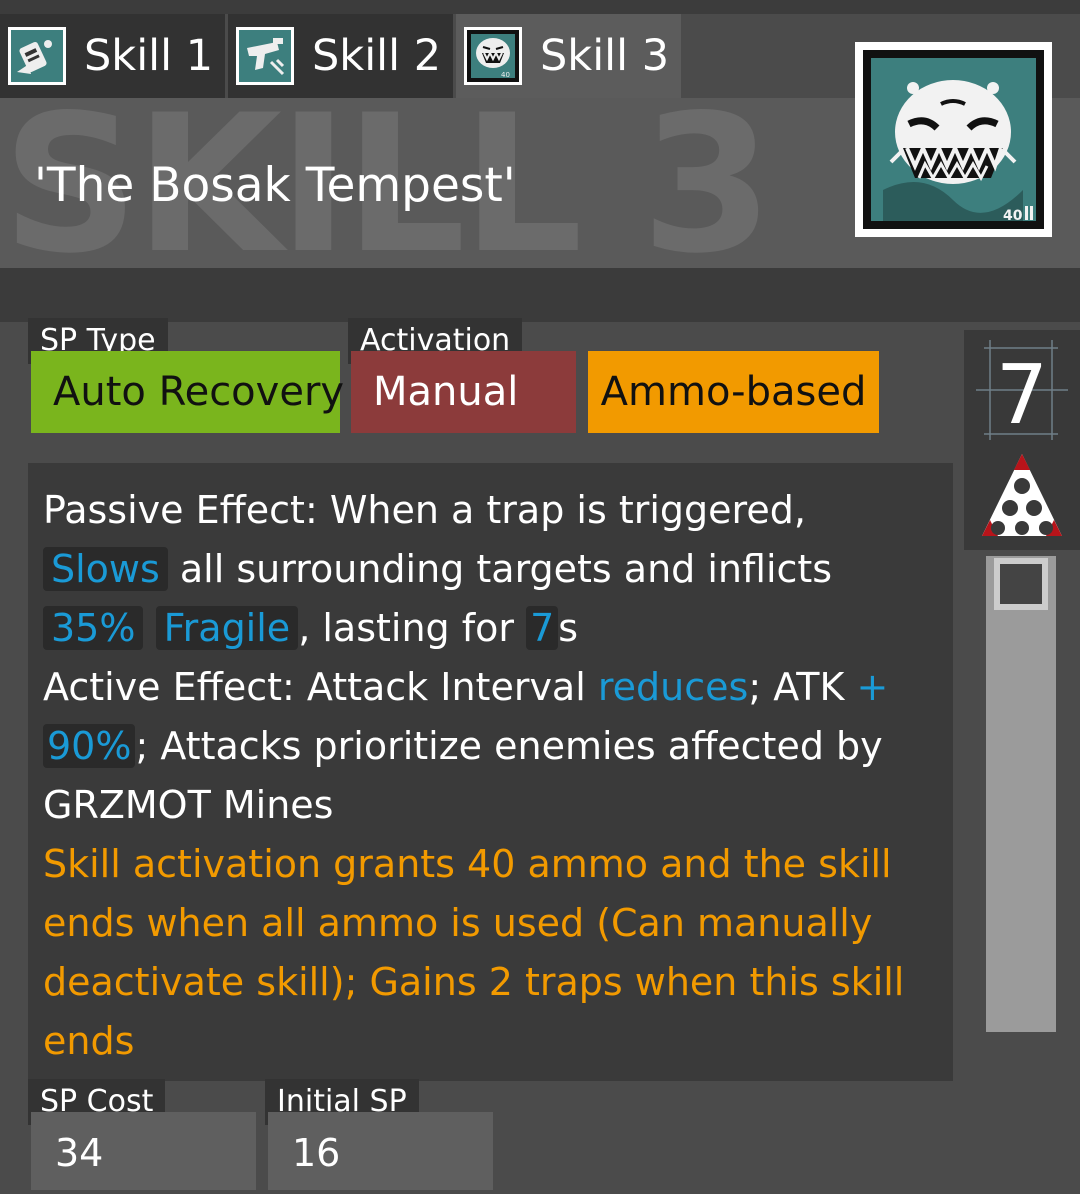  Describe the element at coordinates (93, 628) in the screenshot. I see `keyword-fragile-value: 35%` at that location.